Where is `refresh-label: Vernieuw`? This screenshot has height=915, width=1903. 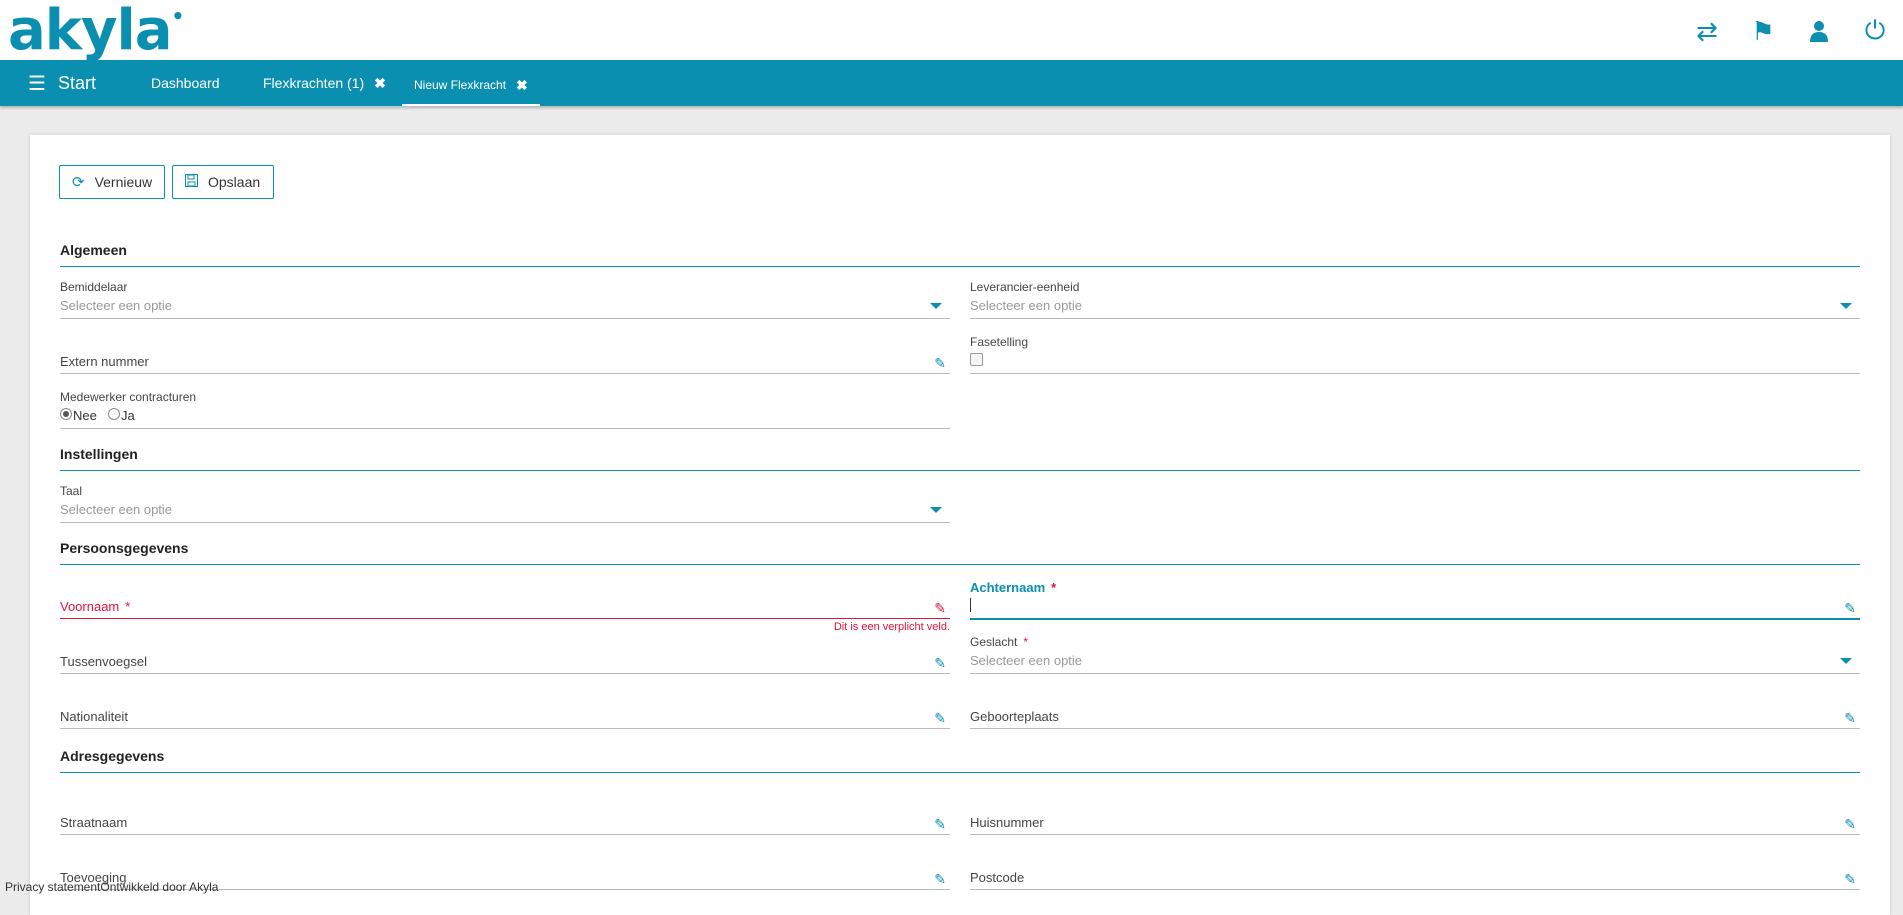 refresh-label: Vernieuw is located at coordinates (123, 182).